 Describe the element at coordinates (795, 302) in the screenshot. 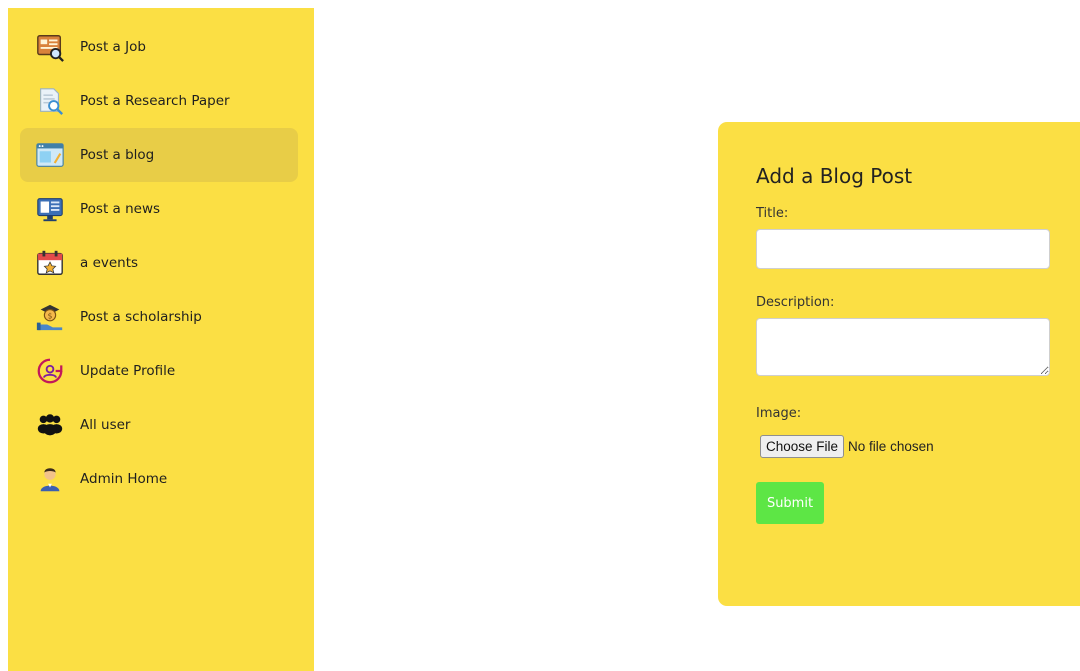

I see `description-label: Description:` at that location.